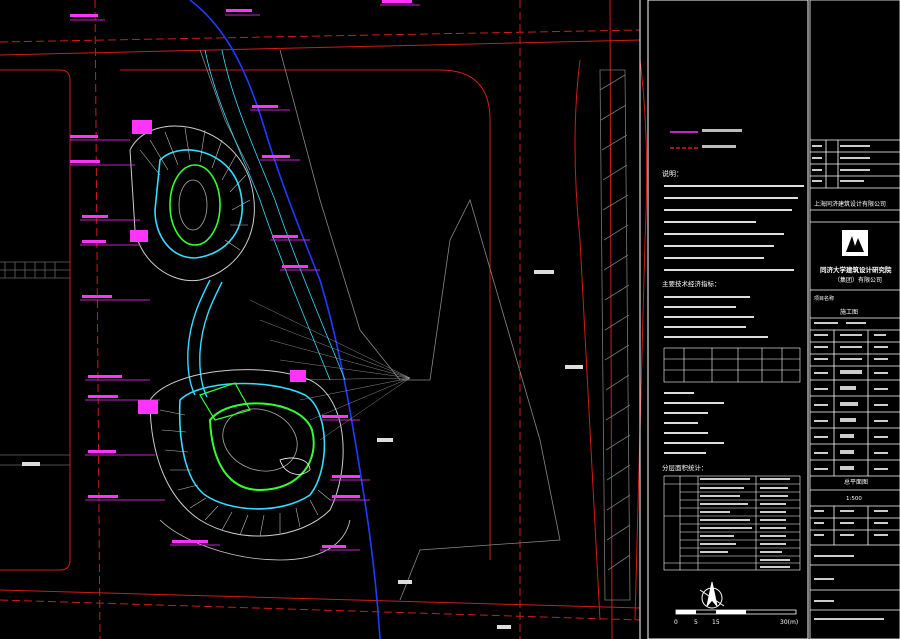 This screenshot has height=639, width=900. What do you see at coordinates (685, 467) in the screenshot?
I see `area-table-heading: 分层面积统计：` at bounding box center [685, 467].